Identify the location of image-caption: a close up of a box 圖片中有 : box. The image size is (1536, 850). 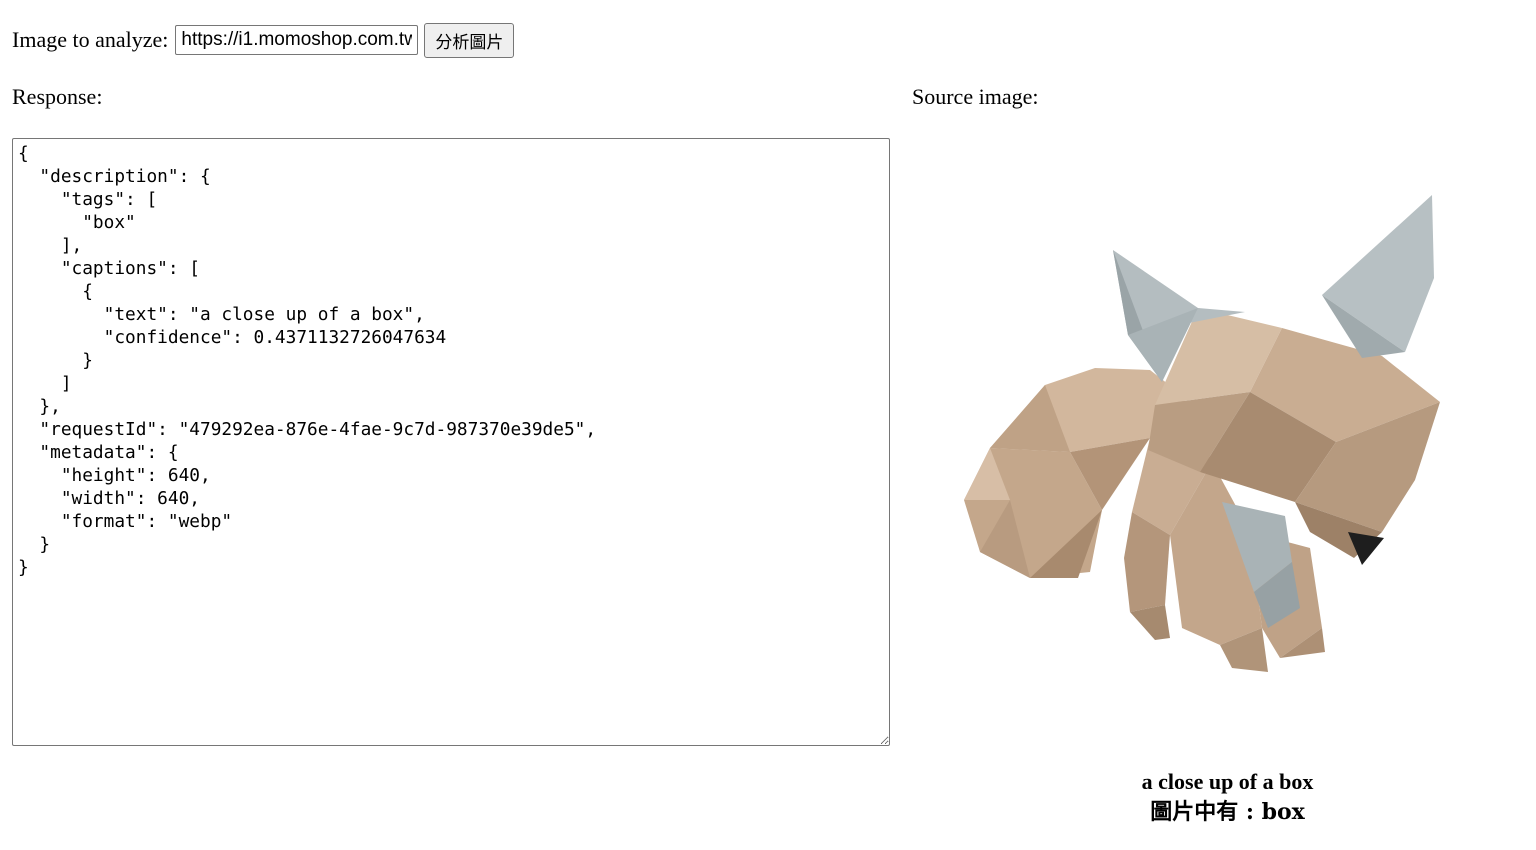
(1227, 797).